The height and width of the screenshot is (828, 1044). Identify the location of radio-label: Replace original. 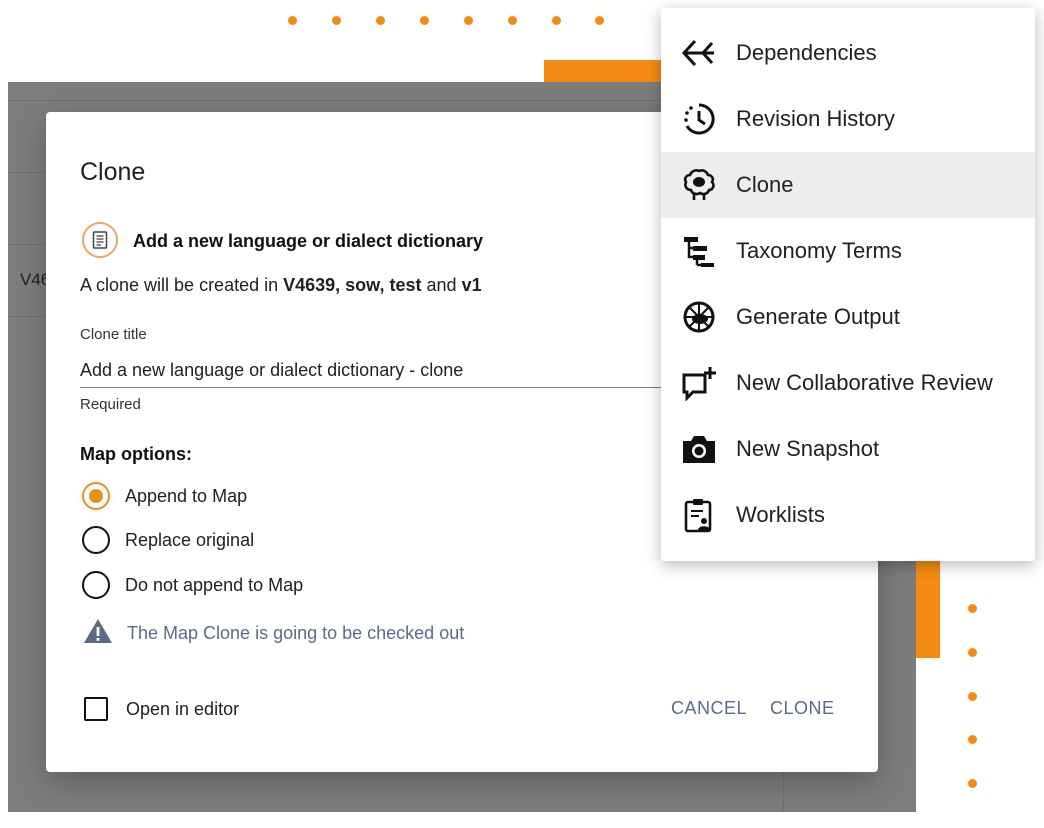
(190, 539).